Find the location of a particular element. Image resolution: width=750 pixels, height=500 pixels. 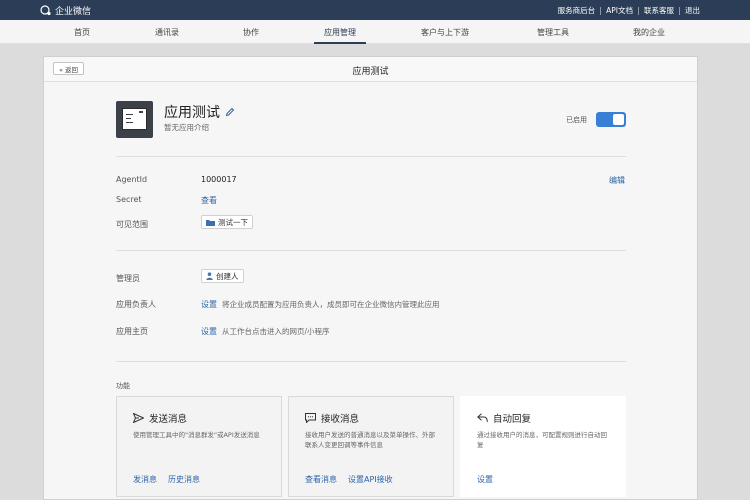

app-icon is located at coordinates (134, 119).